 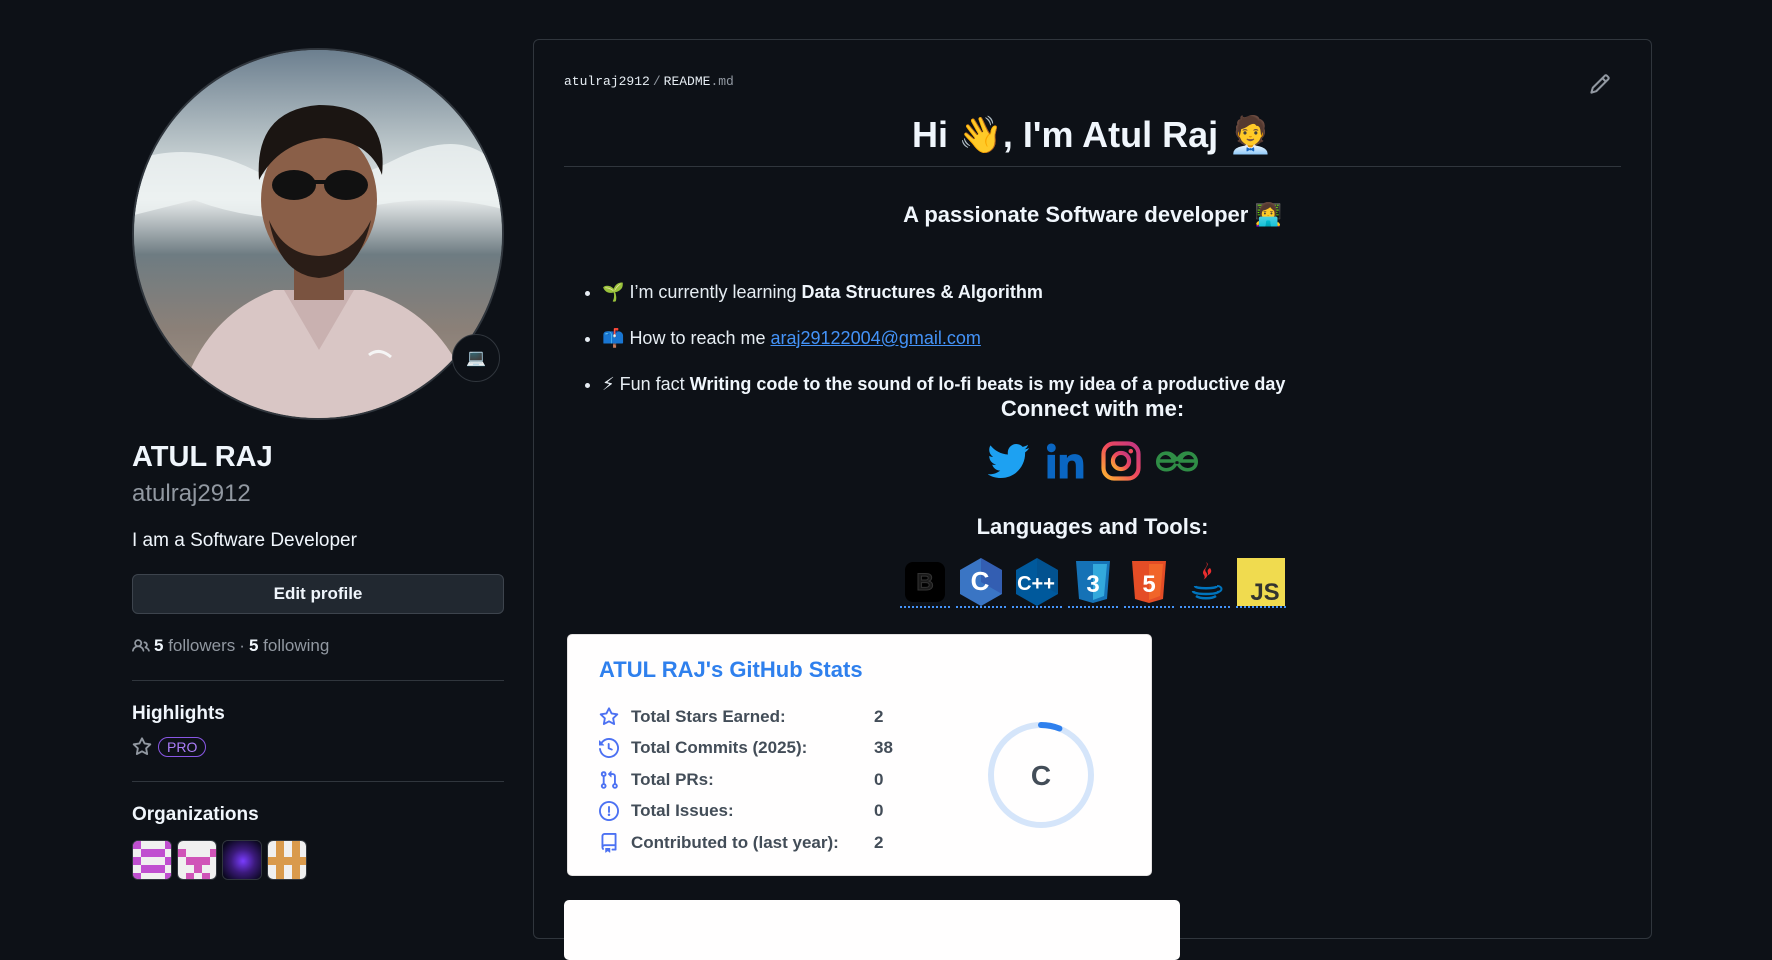 What do you see at coordinates (202, 645) in the screenshot?
I see `followers-label: followers` at bounding box center [202, 645].